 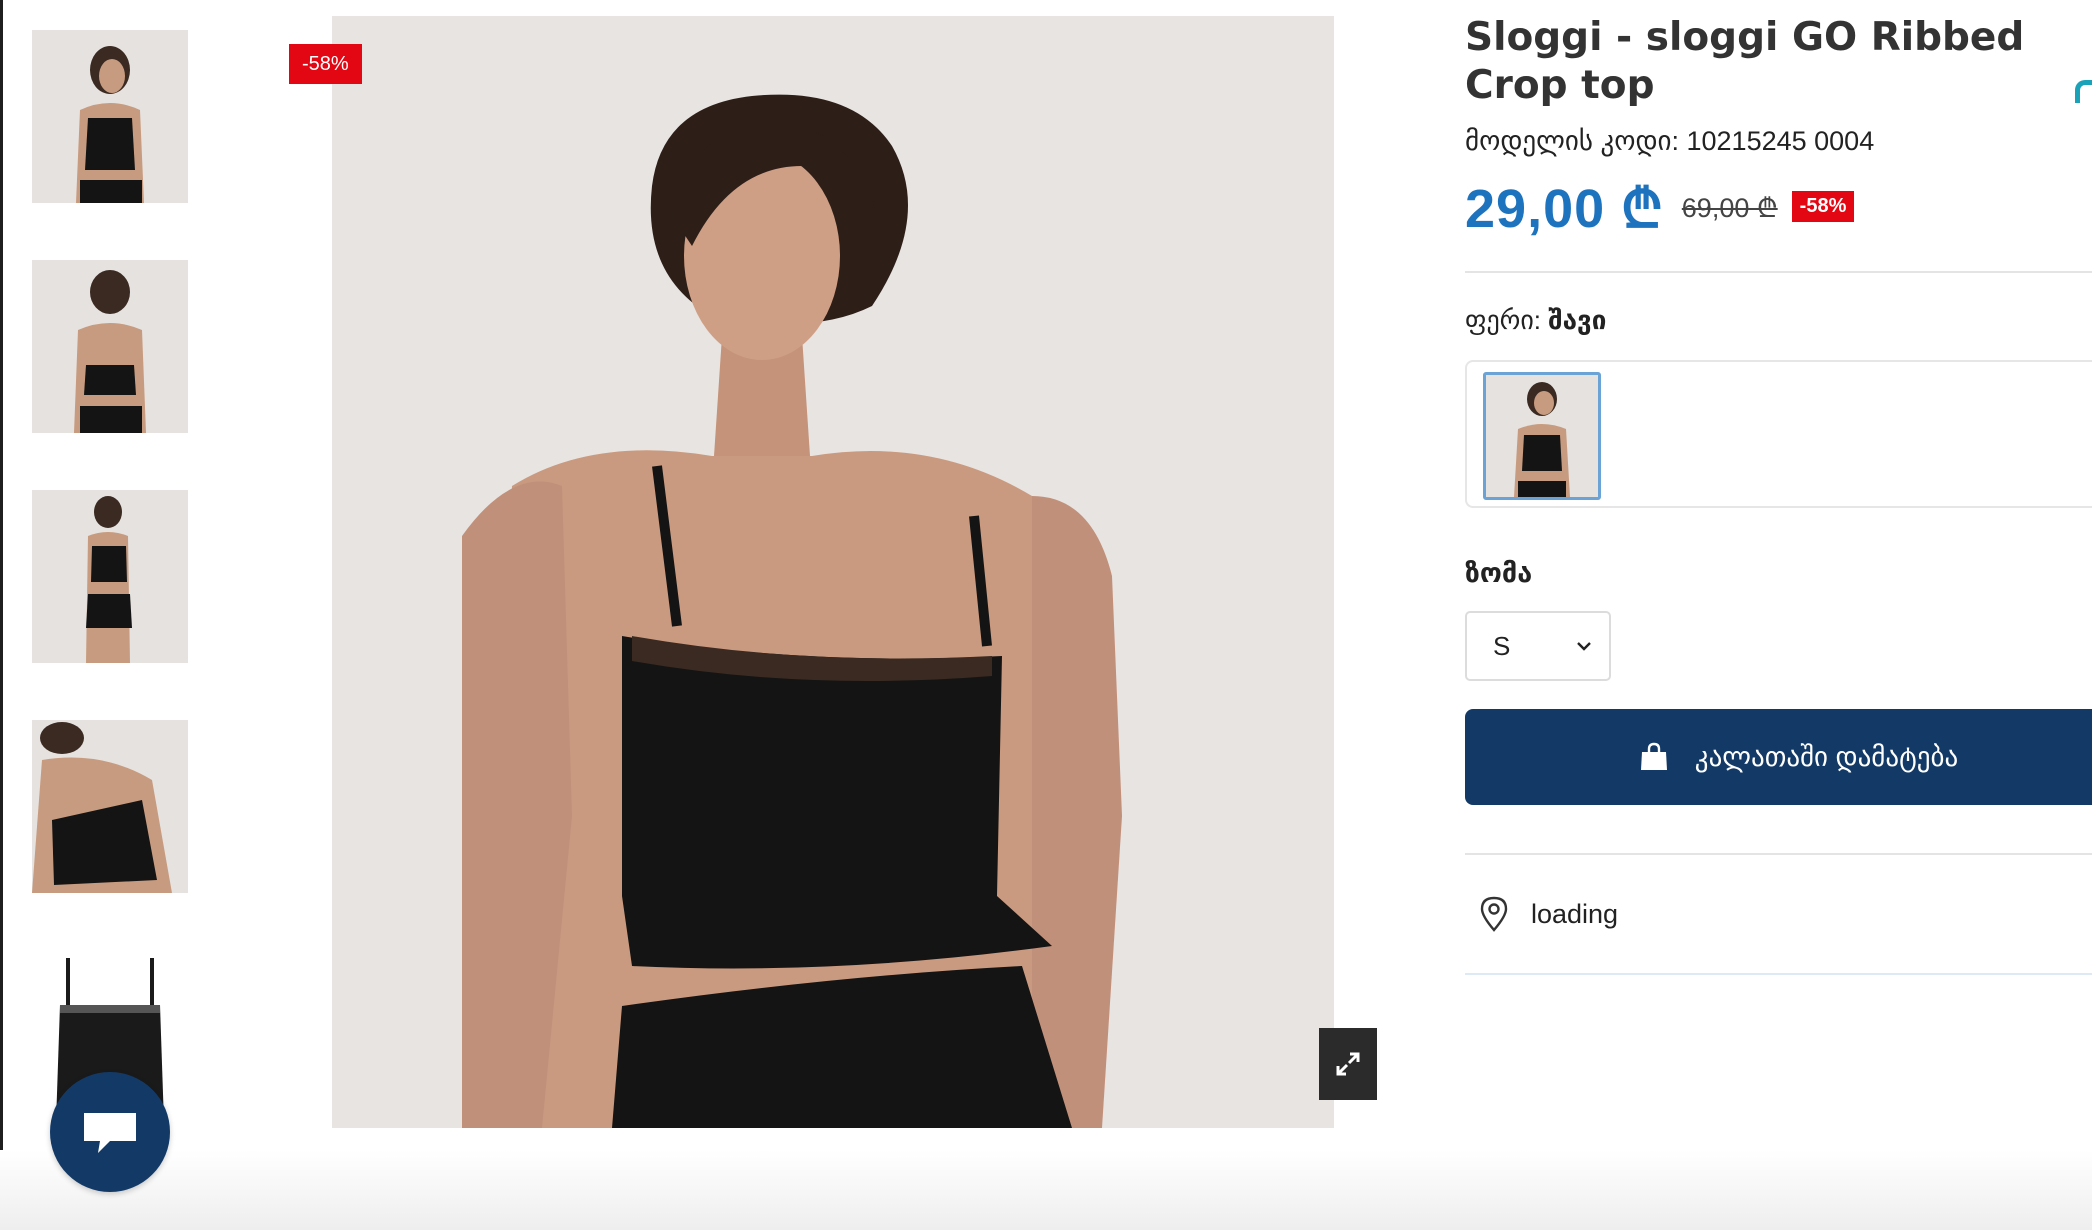 What do you see at coordinates (1778, 914) in the screenshot?
I see `store-availability: loading` at bounding box center [1778, 914].